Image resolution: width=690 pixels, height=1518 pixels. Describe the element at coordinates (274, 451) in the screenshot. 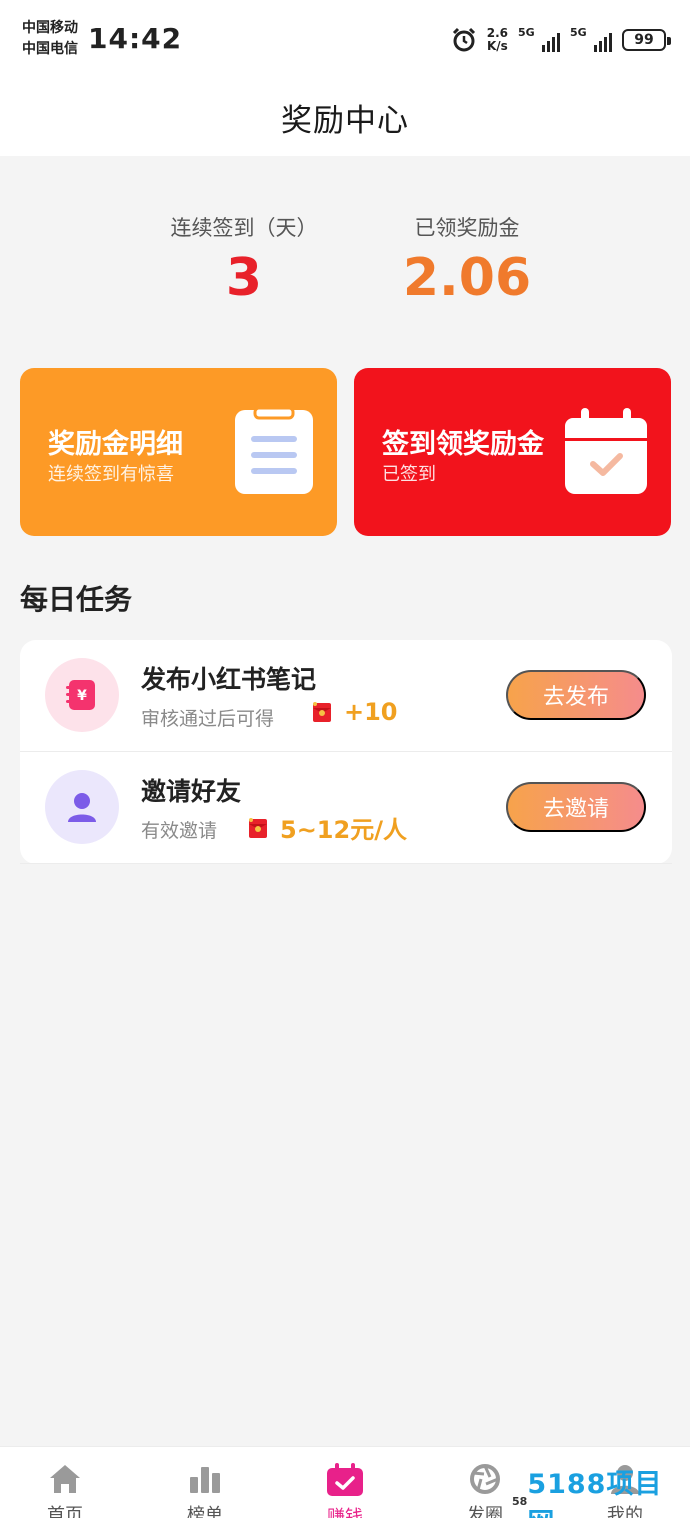

I see `clipboard-icon` at that location.